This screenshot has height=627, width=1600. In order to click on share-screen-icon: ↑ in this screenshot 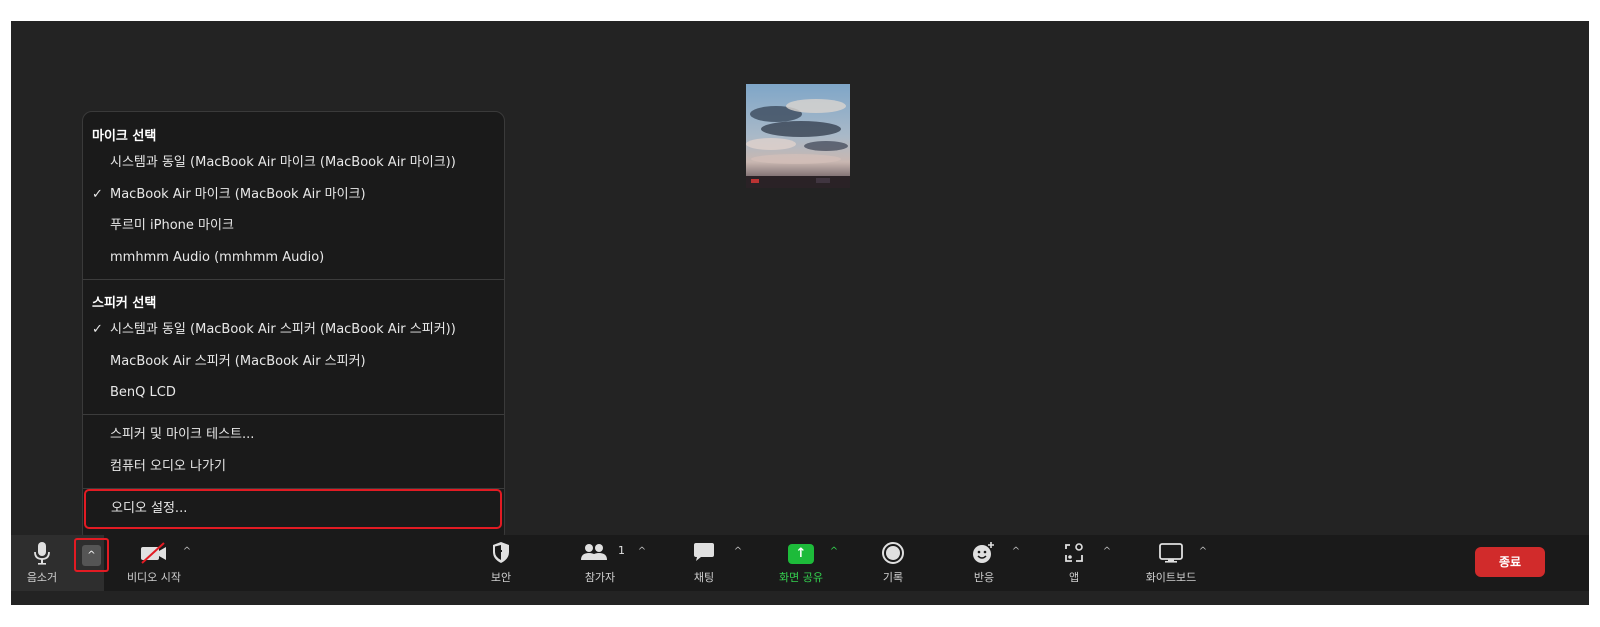, I will do `click(801, 556)`.